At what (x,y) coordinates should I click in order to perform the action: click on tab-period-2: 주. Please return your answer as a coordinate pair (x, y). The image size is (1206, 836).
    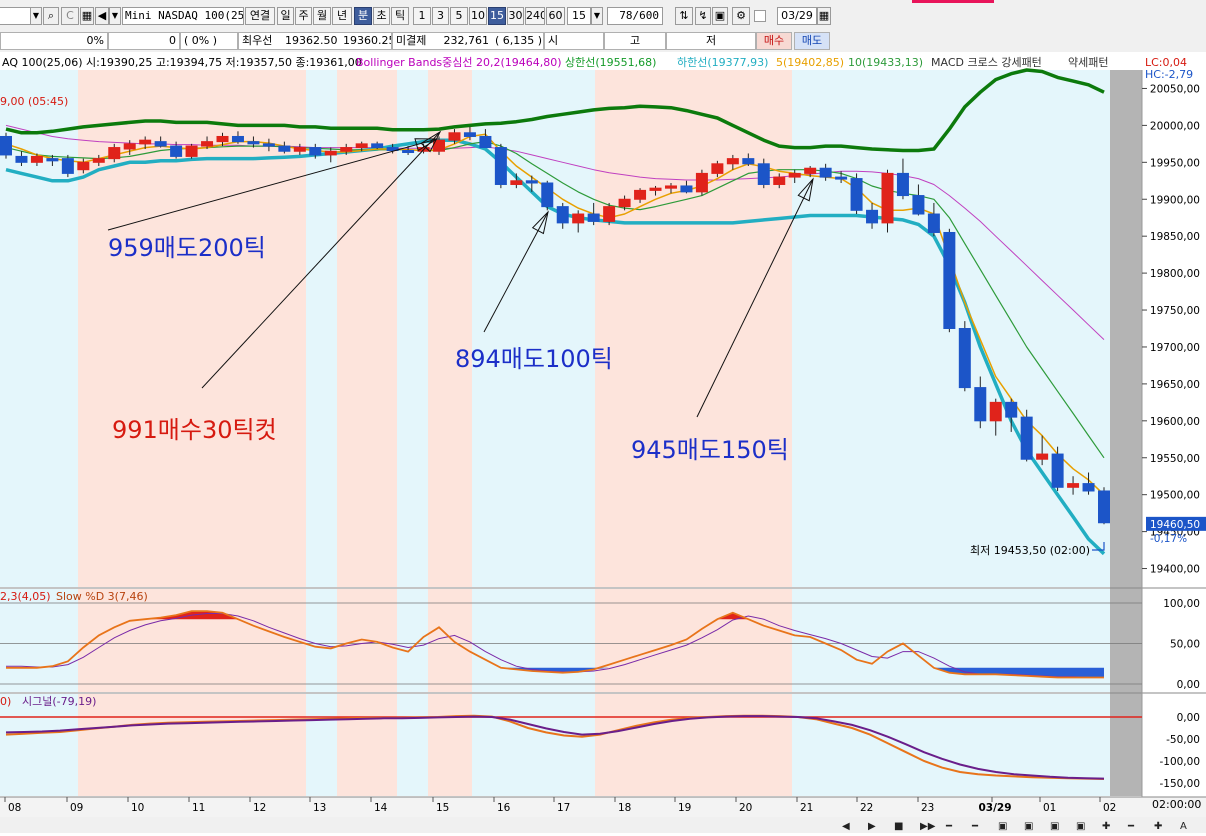
    Looking at the image, I should click on (303, 16).